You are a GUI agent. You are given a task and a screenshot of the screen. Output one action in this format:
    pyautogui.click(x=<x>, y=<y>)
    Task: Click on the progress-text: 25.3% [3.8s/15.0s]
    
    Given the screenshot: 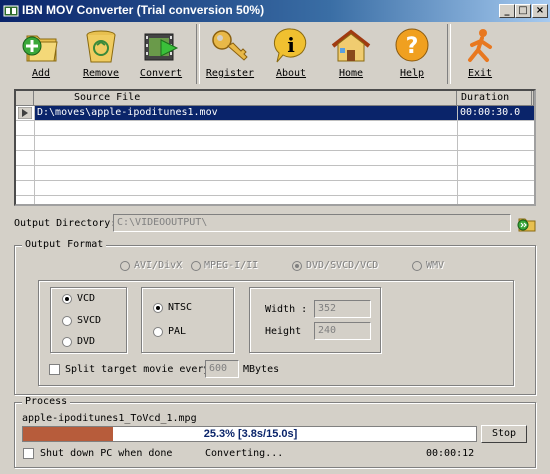 What is the action you would take?
    pyautogui.click(x=250, y=434)
    